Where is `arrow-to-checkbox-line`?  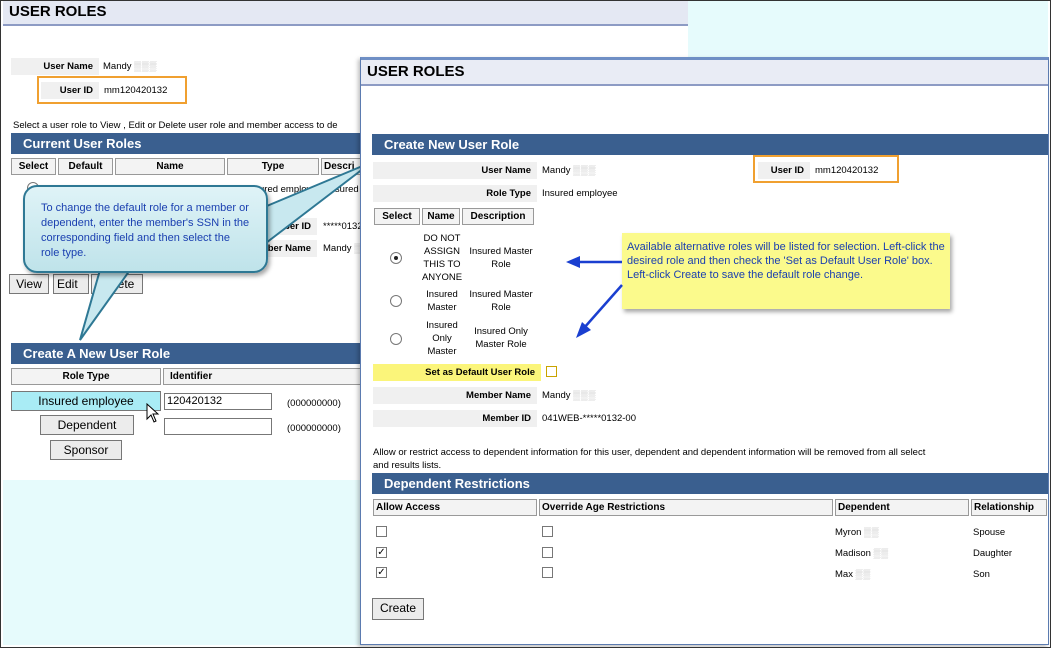 arrow-to-checkbox-line is located at coordinates (603, 306).